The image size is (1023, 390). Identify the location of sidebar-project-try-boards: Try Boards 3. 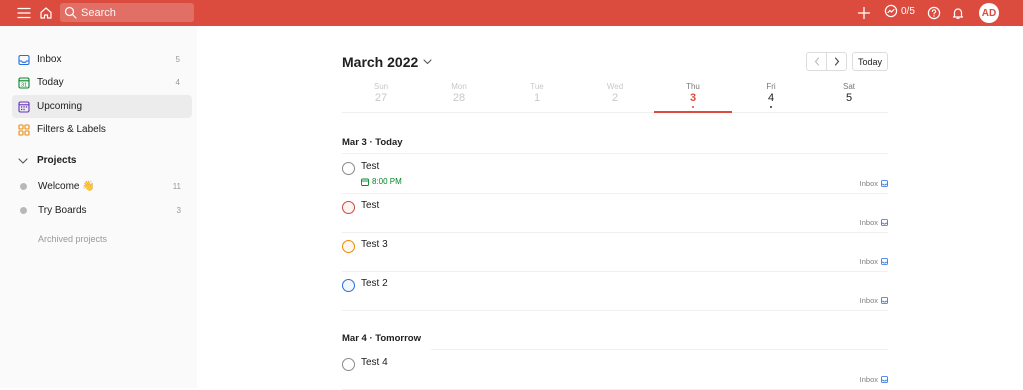
(102, 210).